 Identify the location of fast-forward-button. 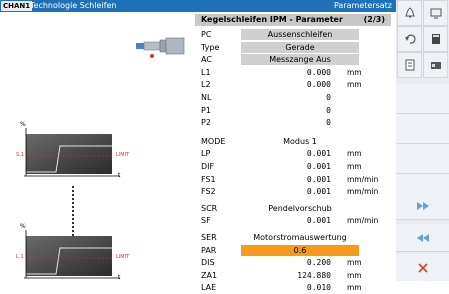
(422, 206).